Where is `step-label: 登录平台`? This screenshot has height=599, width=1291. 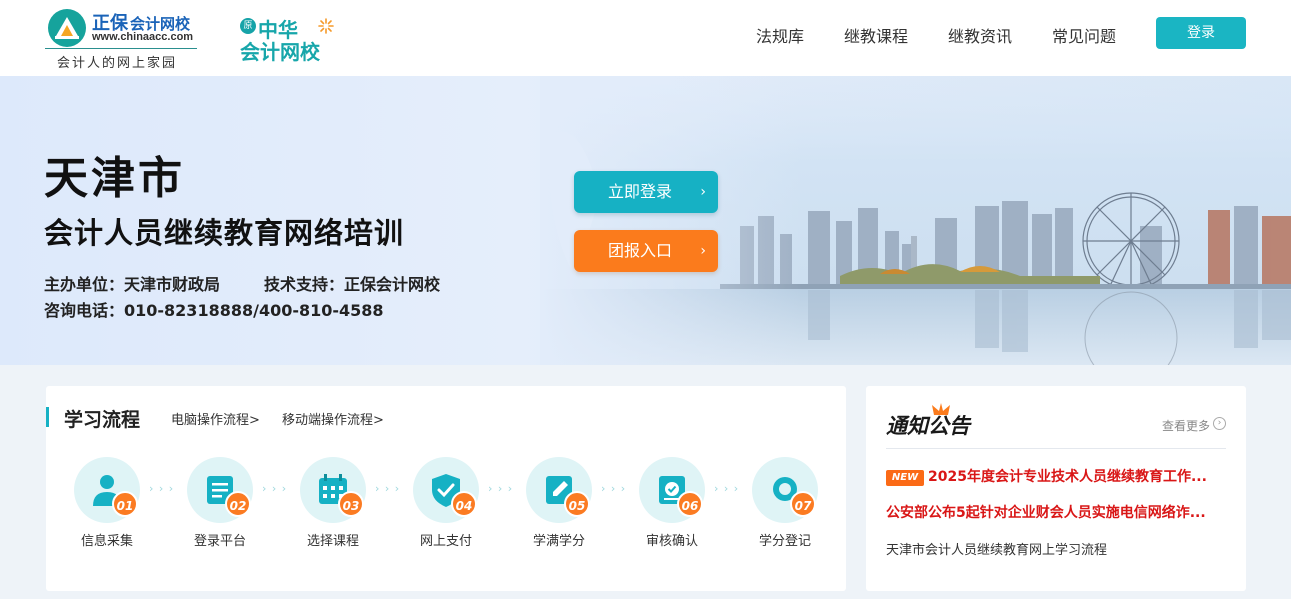 step-label: 登录平台 is located at coordinates (219, 541).